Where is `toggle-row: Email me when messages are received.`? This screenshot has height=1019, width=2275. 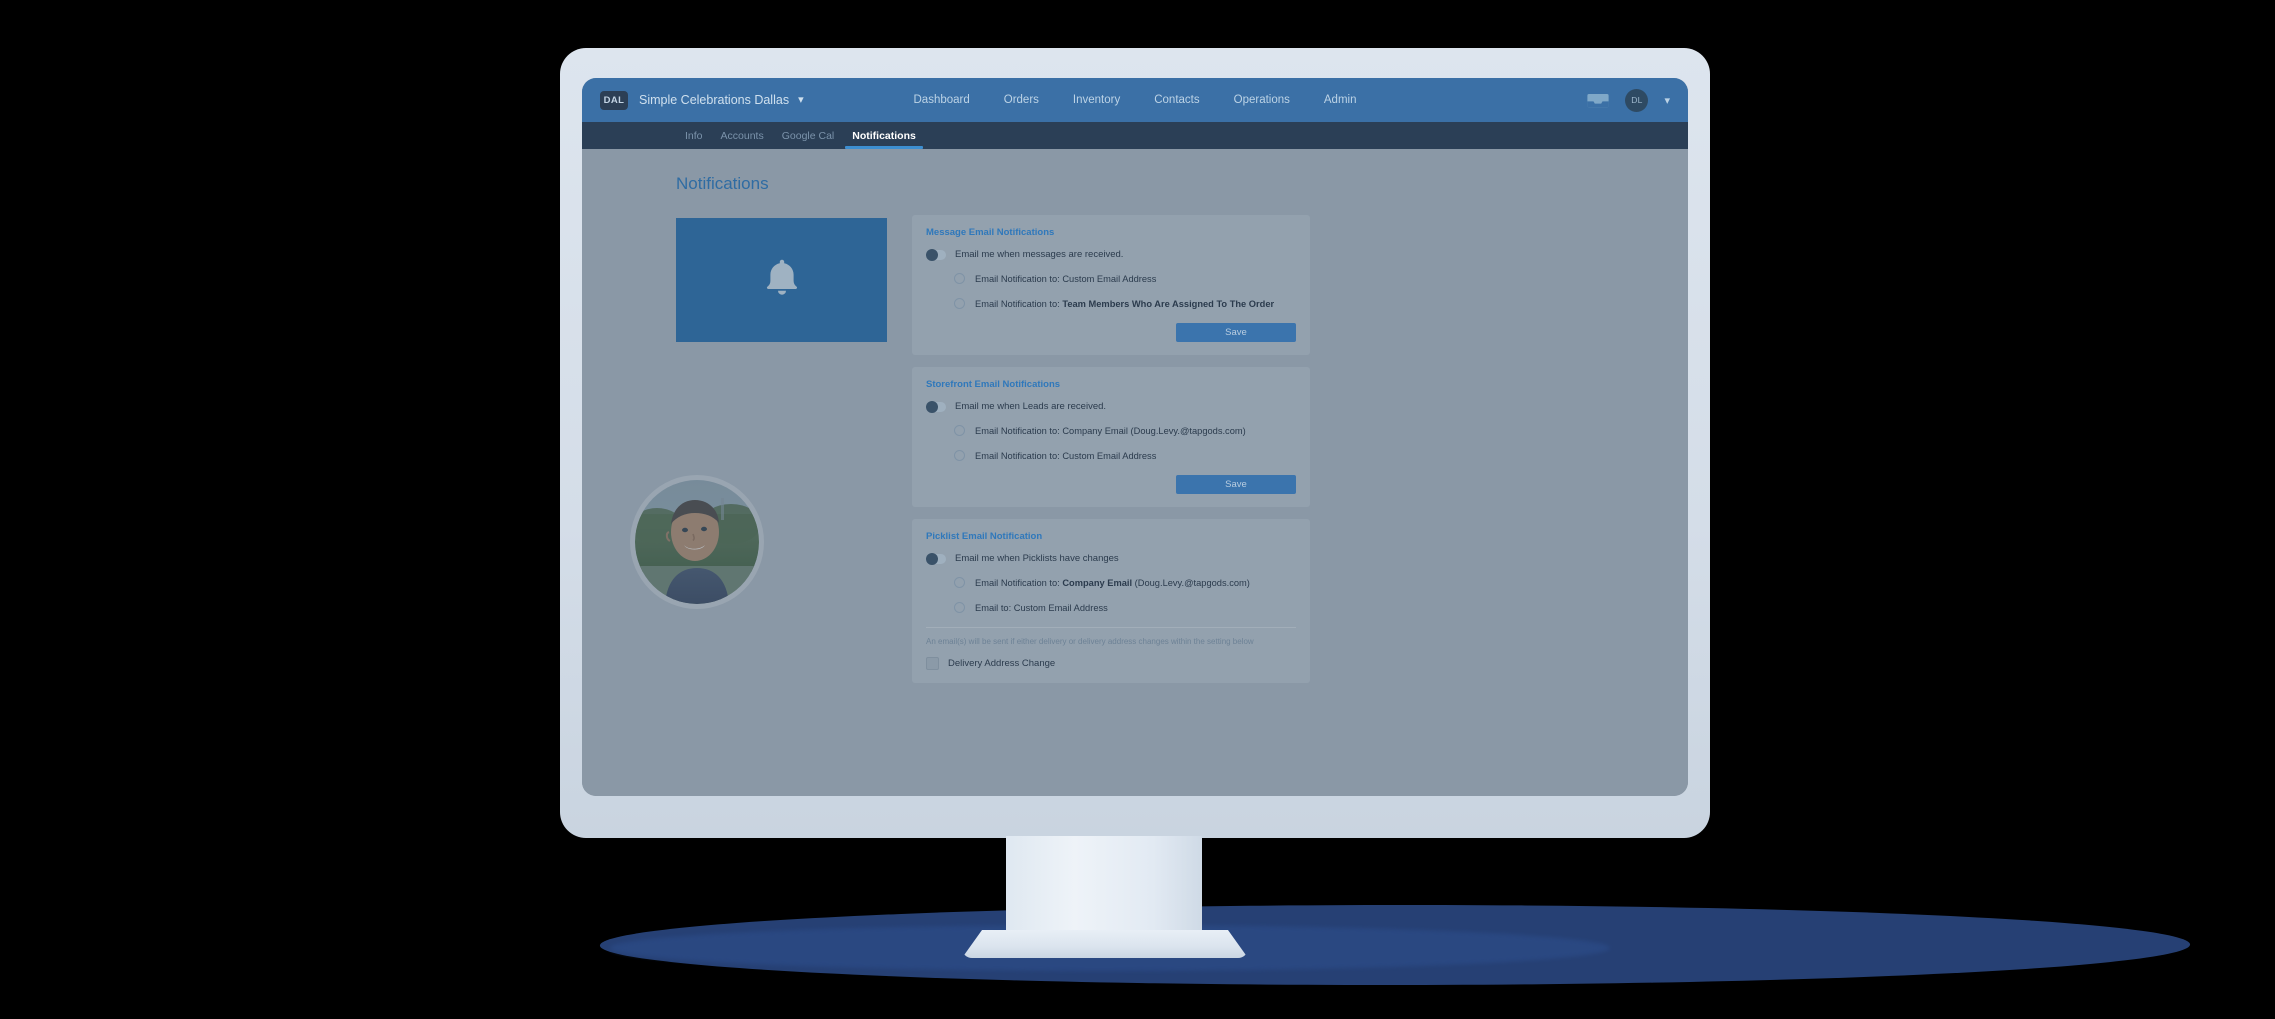
toggle-row: Email me when messages are received. is located at coordinates (1111, 254).